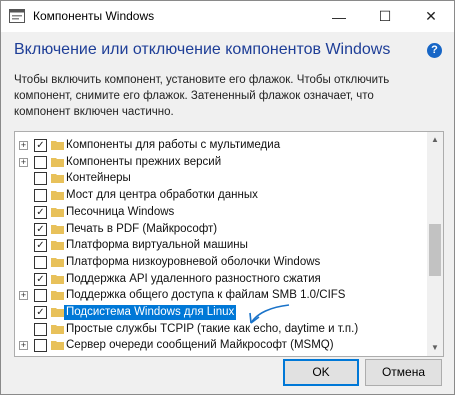 The width and height of the screenshot is (455, 395). What do you see at coordinates (120, 211) in the screenshot?
I see `feature-label: Песочница Windows` at bounding box center [120, 211].